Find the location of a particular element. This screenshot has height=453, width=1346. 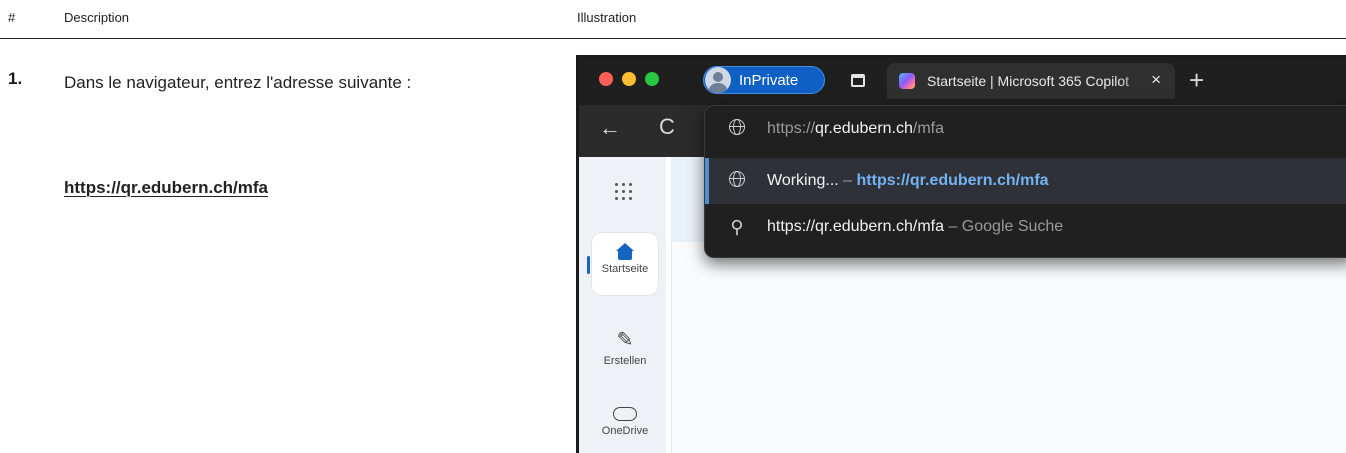

sidebar-item-label: Startseite is located at coordinates (625, 269).